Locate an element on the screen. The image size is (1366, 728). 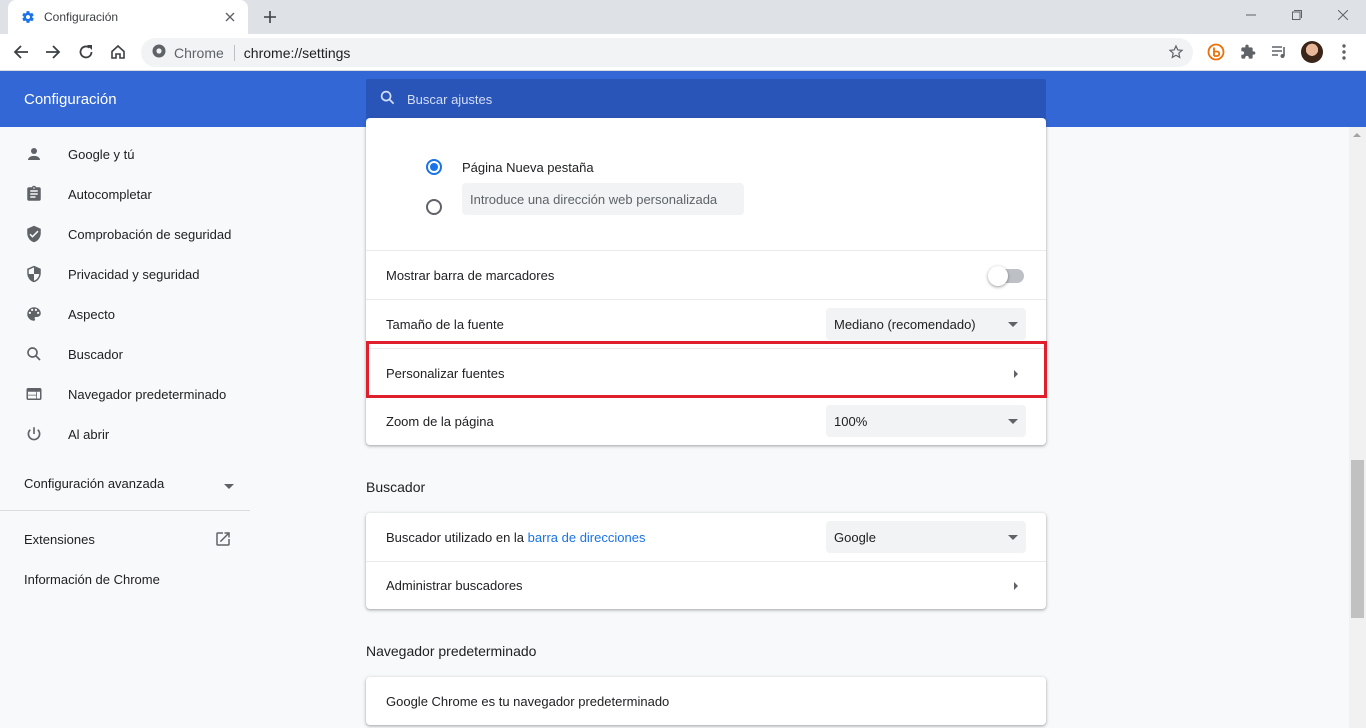
more-menu-icon is located at coordinates (1344, 52).